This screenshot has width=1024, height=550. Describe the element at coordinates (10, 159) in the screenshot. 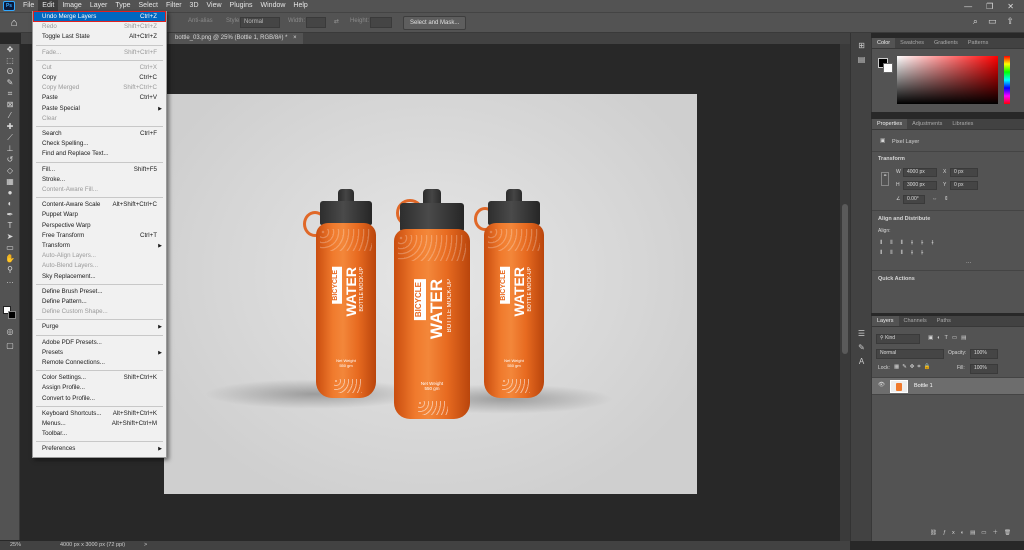

I see `history-brush-tool-icon: ↺` at that location.